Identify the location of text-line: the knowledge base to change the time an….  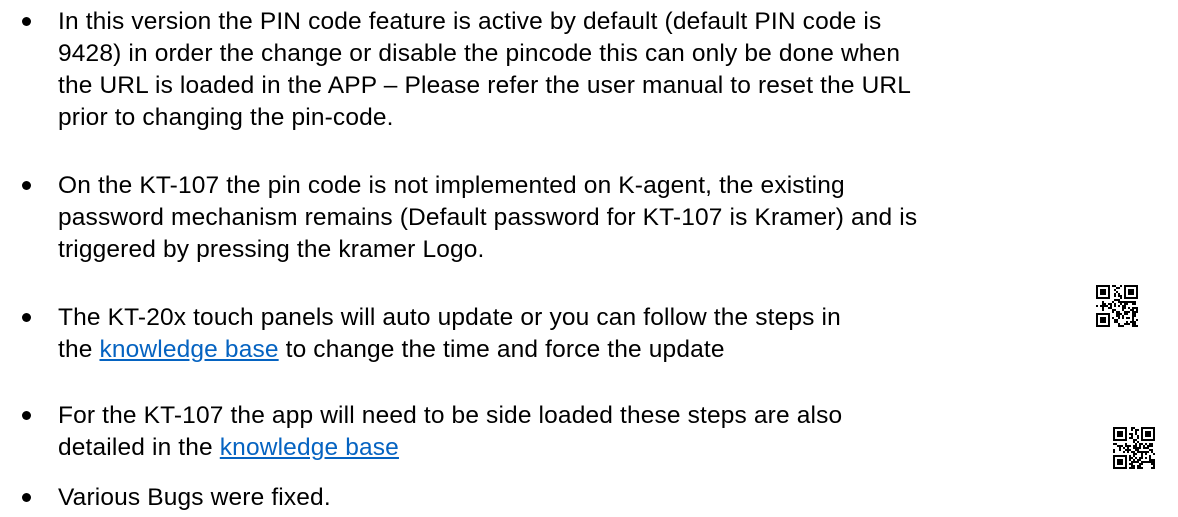
(588, 350).